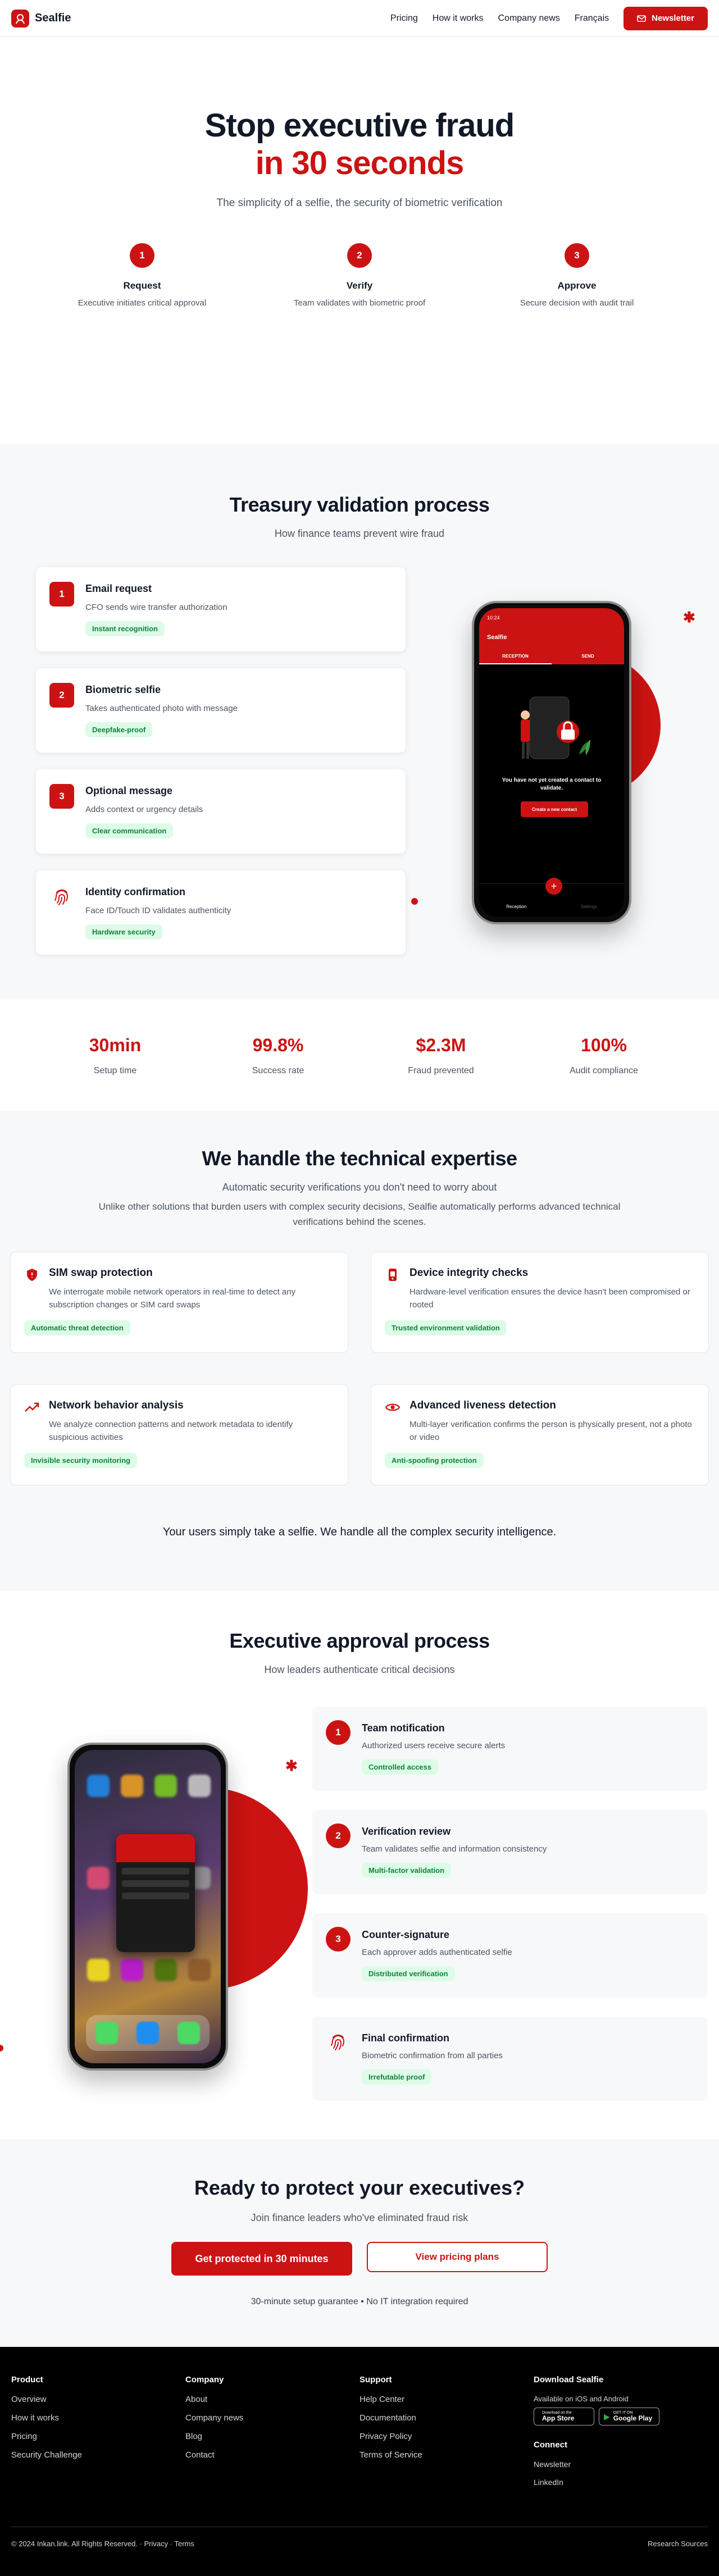 The height and width of the screenshot is (2576, 719). Describe the element at coordinates (441, 1055) in the screenshot. I see `stat: $2.3M Fraud prevented` at that location.